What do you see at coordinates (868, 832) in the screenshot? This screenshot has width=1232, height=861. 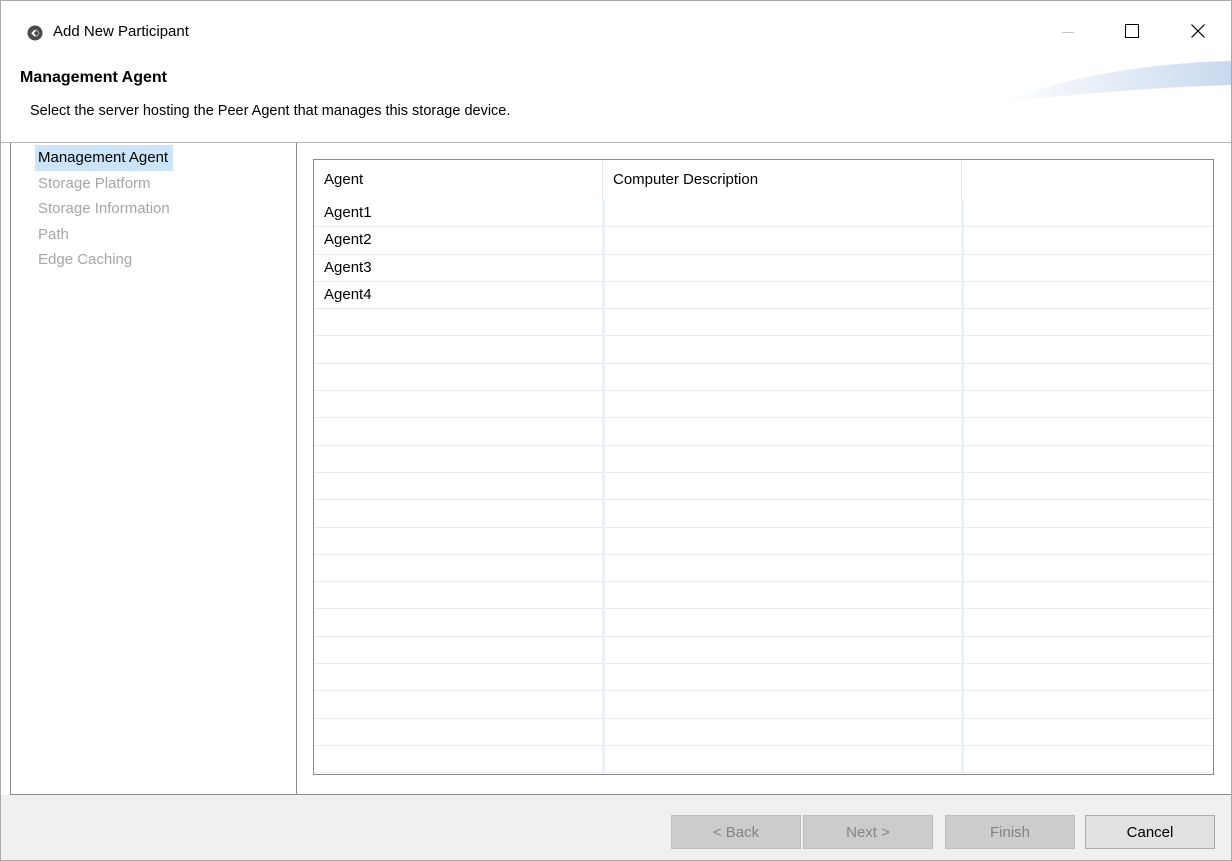 I see `next-button: Next >` at bounding box center [868, 832].